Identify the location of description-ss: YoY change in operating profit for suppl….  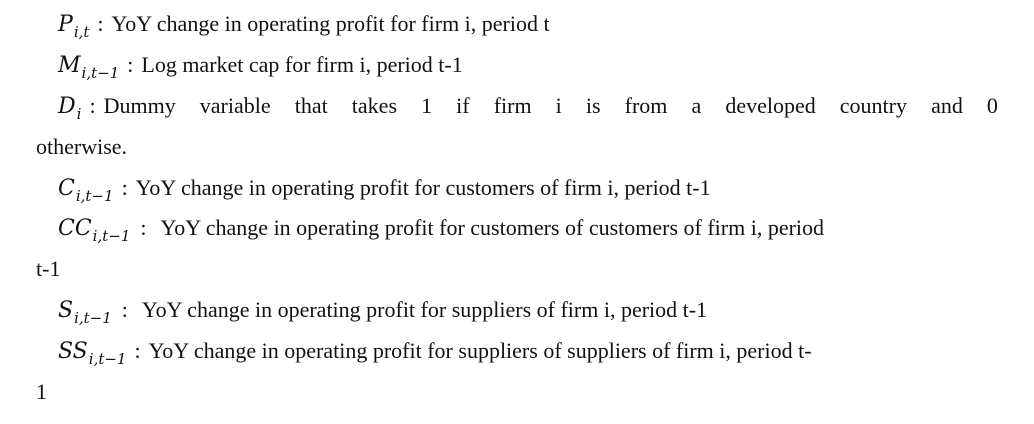
(480, 350).